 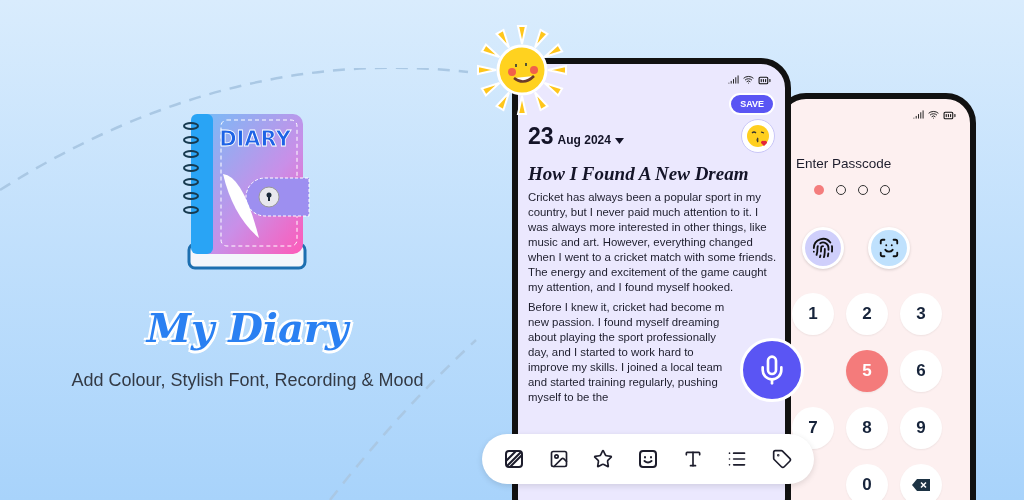 I want to click on fingerprint-icon, so click(x=823, y=248).